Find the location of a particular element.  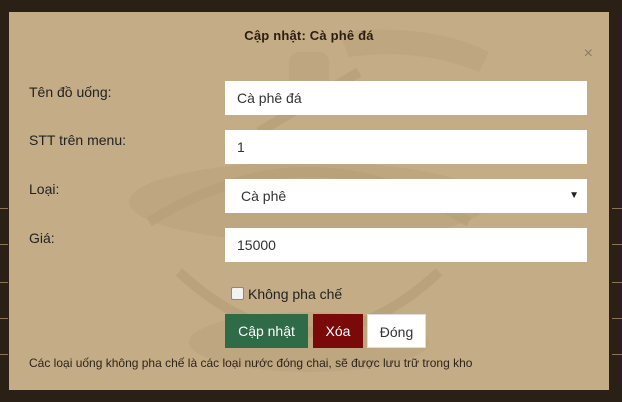

type-select: Cà phê ▼ is located at coordinates (406, 196).